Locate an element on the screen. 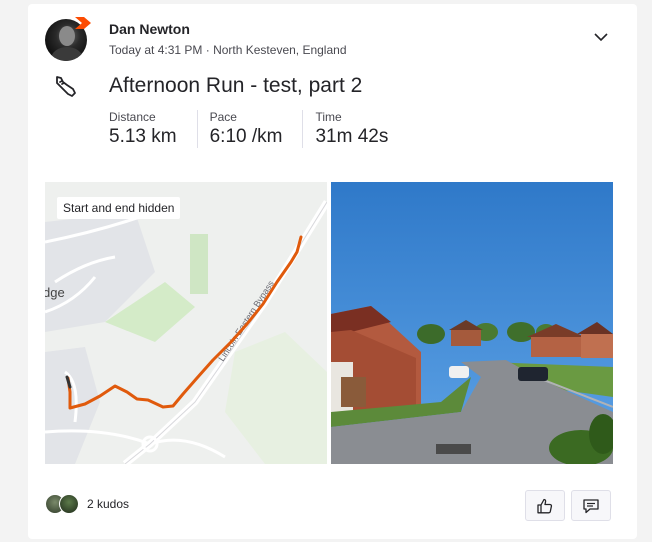 The width and height of the screenshot is (652, 542). stat-distance: Distance 5.13 km is located at coordinates (153, 129).